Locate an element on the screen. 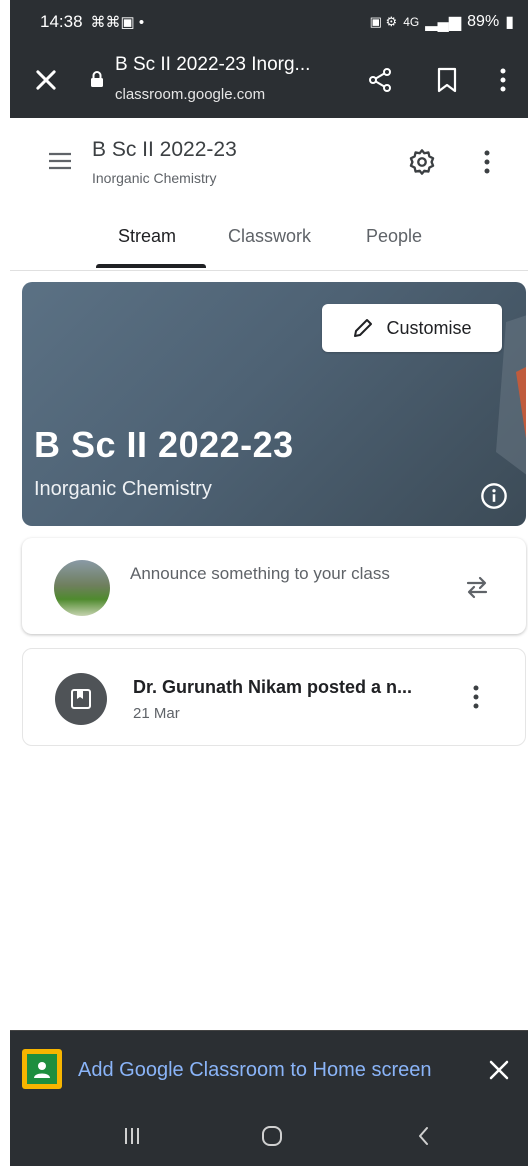 The width and height of the screenshot is (528, 1166). pencil-icon is located at coordinates (363, 328).